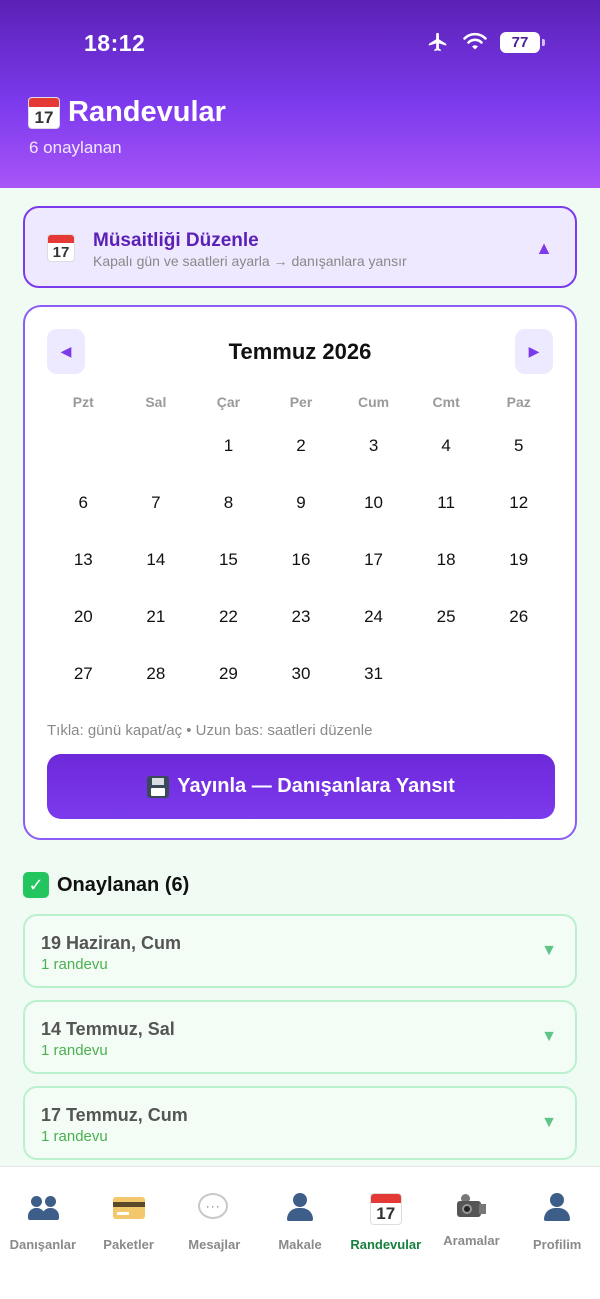 This screenshot has width=600, height=1299. I want to click on calendar-day: 10, so click(373, 502).